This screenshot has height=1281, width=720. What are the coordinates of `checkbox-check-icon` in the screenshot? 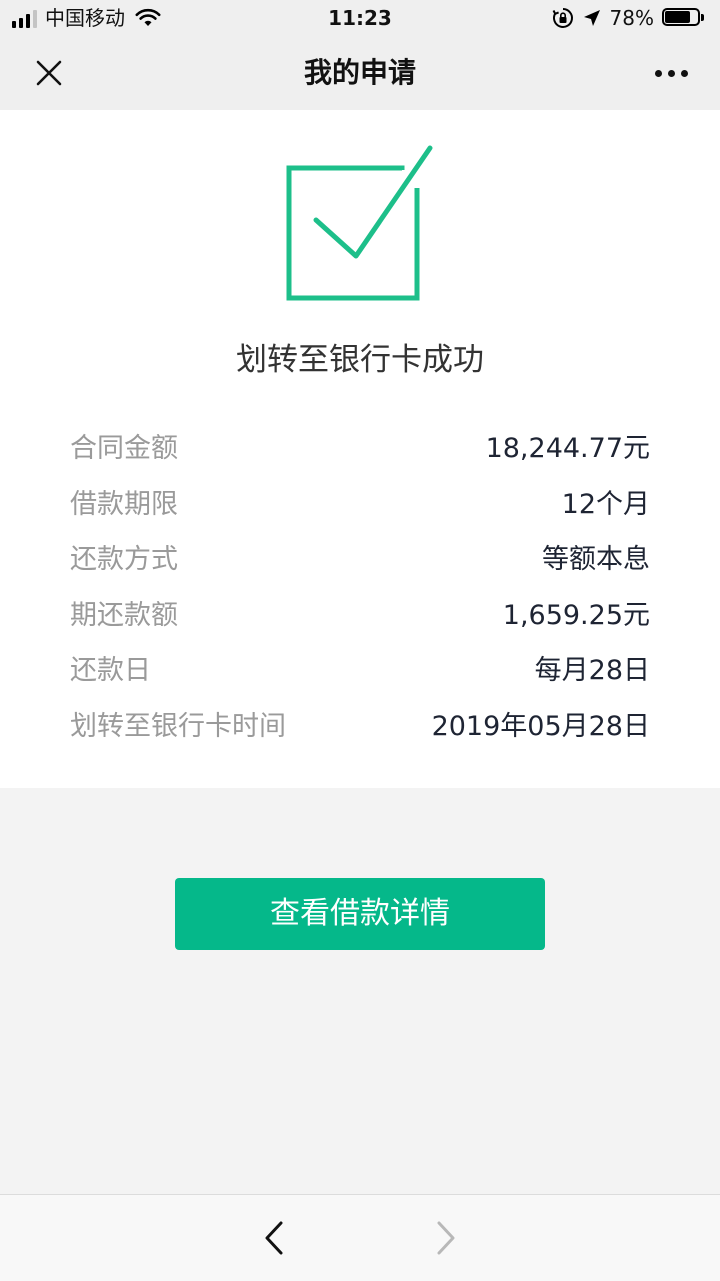 It's located at (359, 223).